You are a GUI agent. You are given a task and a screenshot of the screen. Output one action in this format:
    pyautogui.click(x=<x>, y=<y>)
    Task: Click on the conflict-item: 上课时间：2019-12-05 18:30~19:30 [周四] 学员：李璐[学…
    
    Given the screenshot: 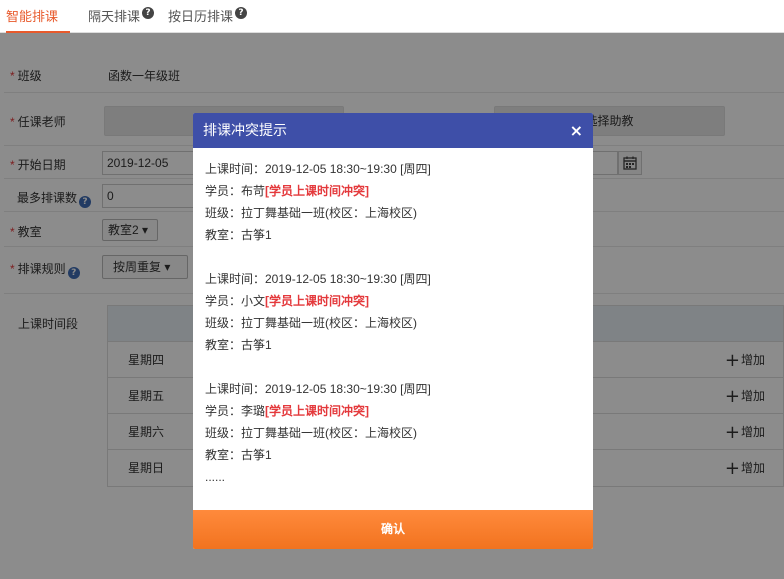 What is the action you would take?
    pyautogui.click(x=393, y=422)
    